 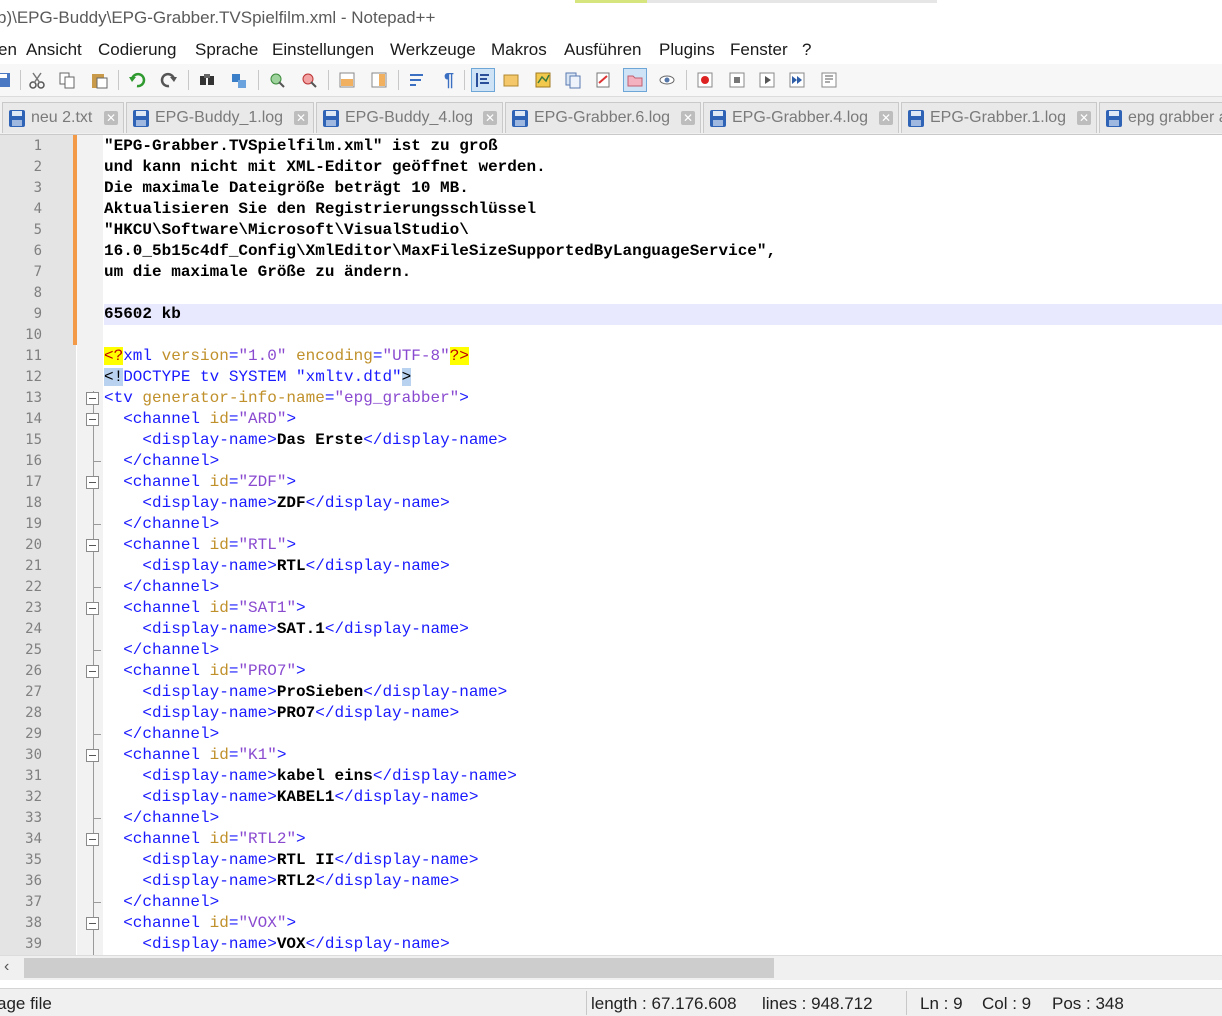 What do you see at coordinates (801, 117) in the screenshot?
I see `tab-epg-grabber-4: EPG-Grabber.4.log ✕` at bounding box center [801, 117].